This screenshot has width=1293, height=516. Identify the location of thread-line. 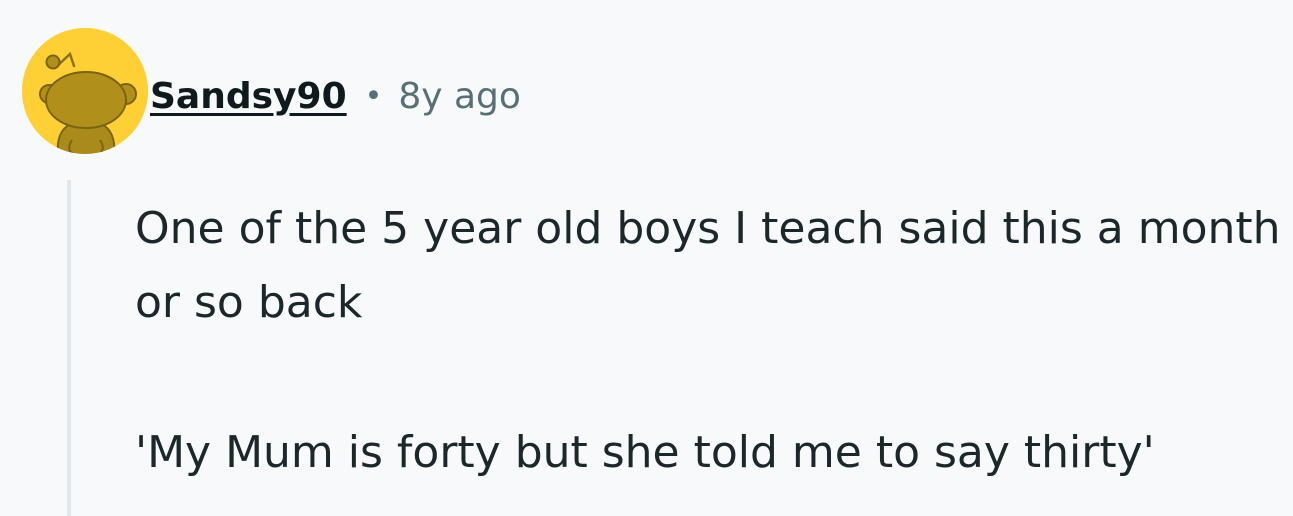
(69, 348).